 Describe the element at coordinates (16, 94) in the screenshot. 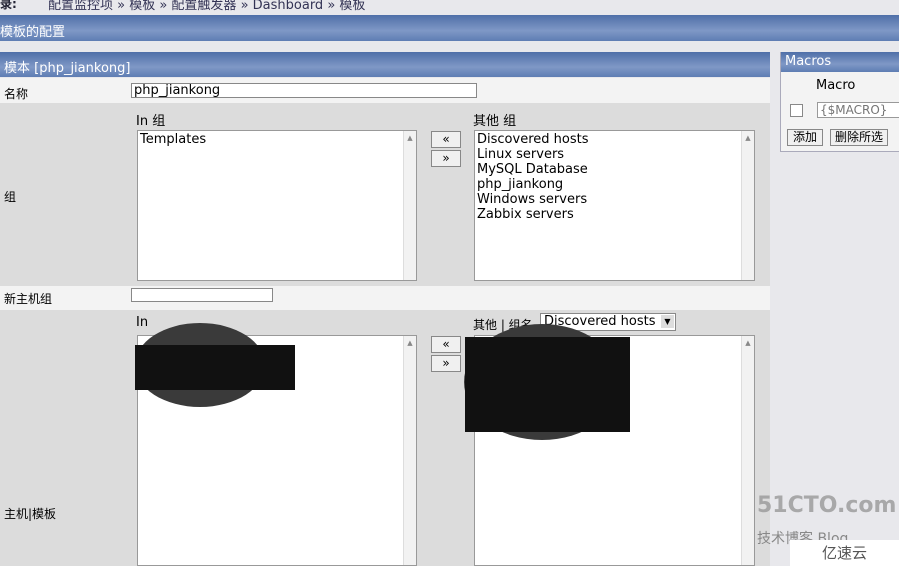

I see `name-label: 名称` at that location.